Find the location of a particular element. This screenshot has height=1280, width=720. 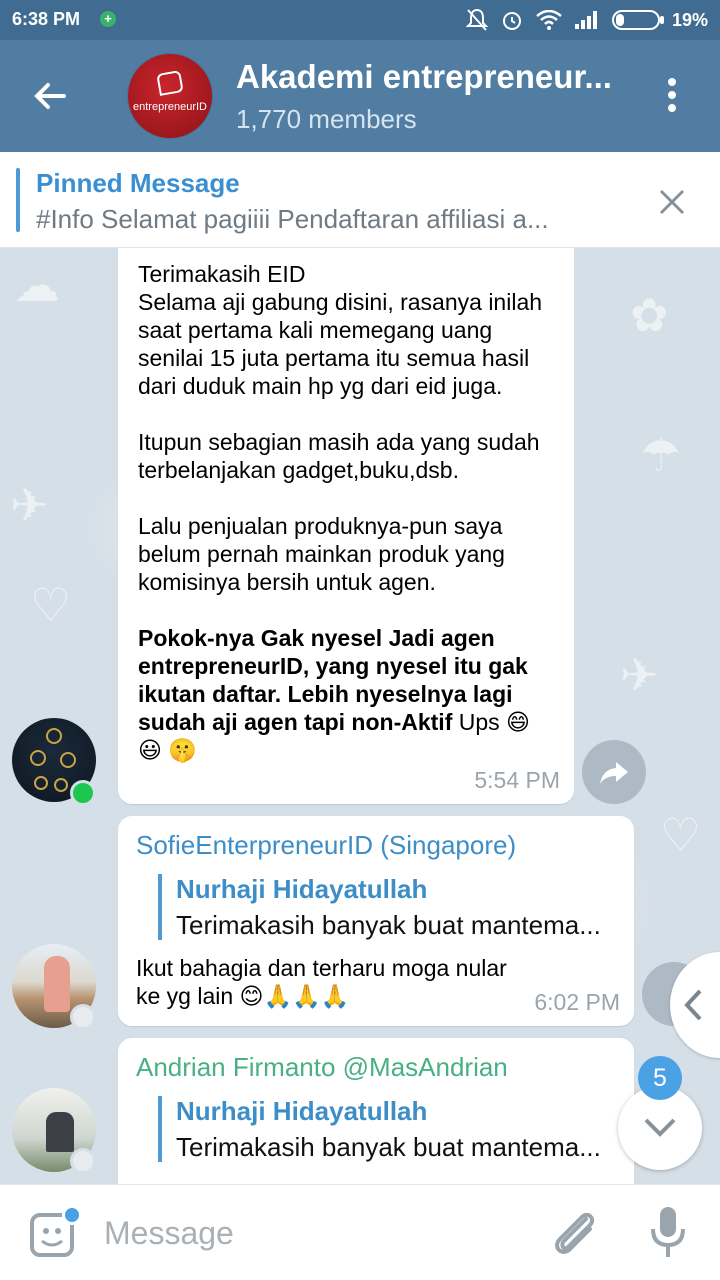

sender-name: SofieEnterpreneurID (Singapore) is located at coordinates (326, 845).